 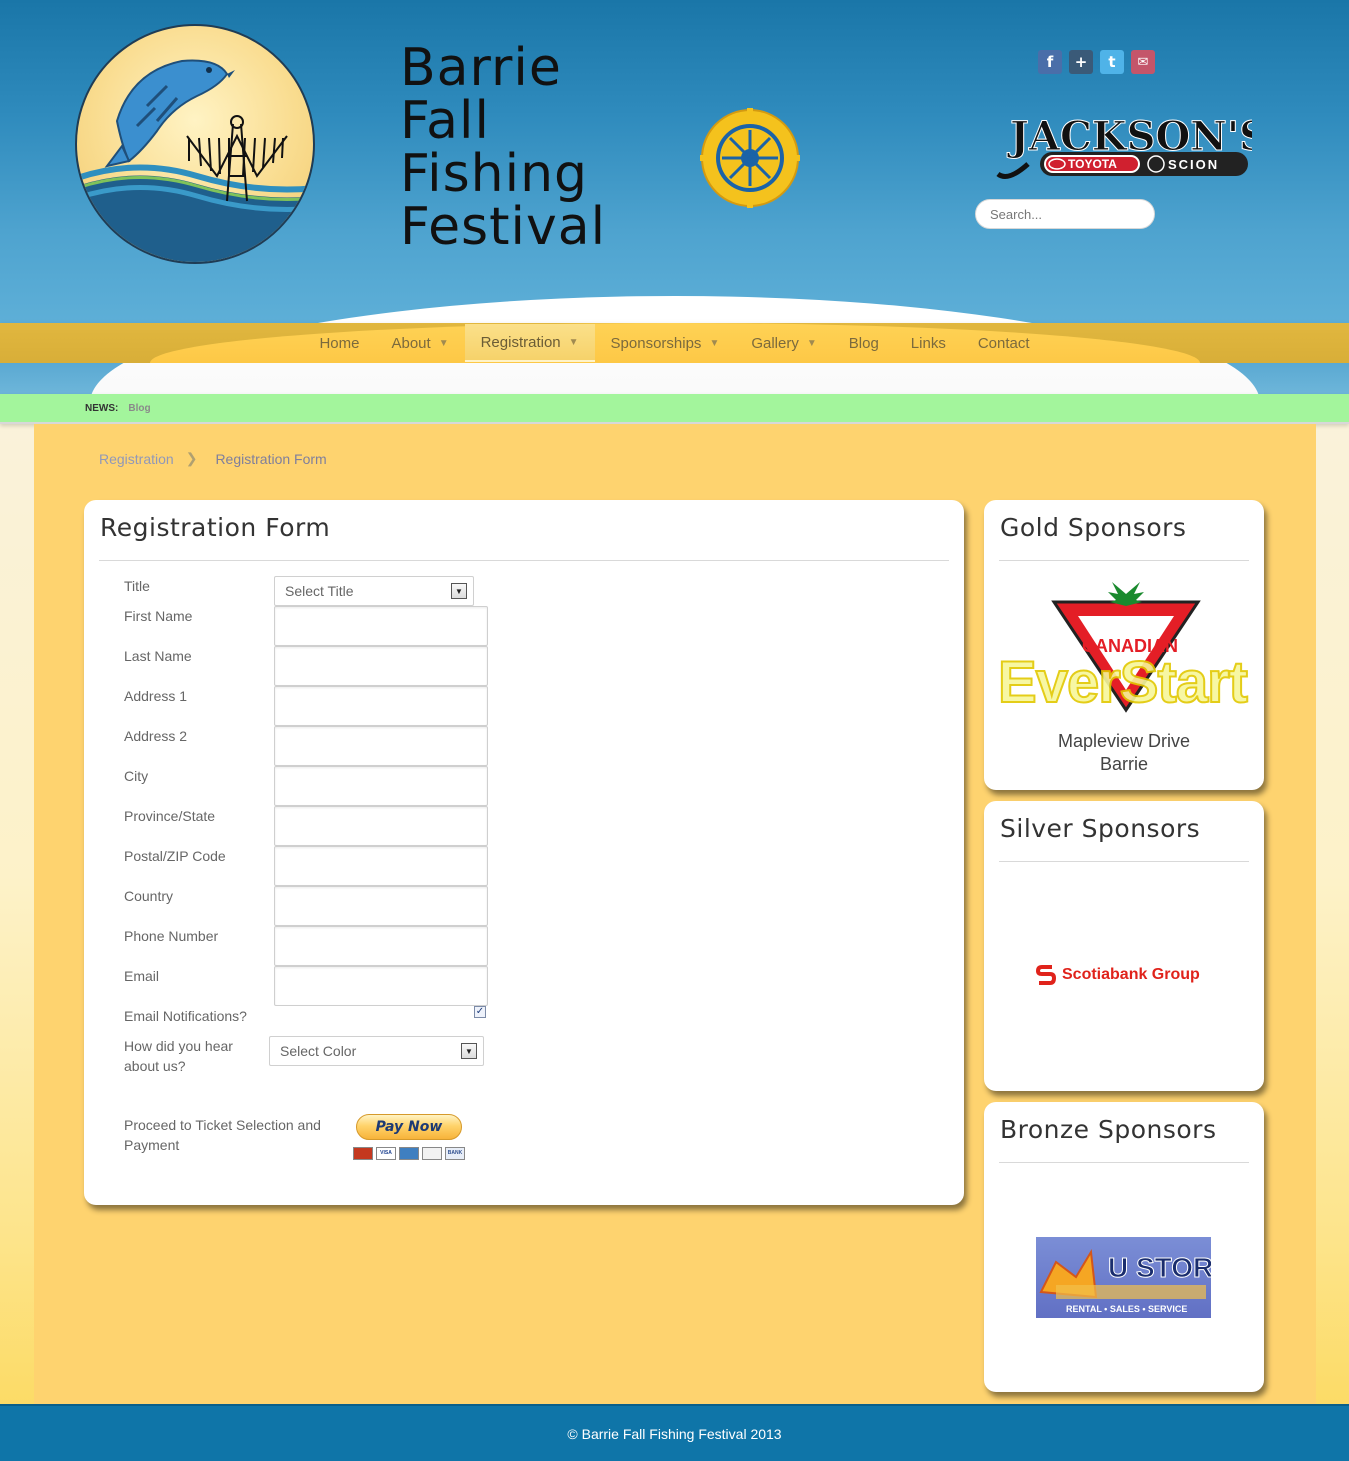 I want to click on bank-icon: BANK, so click(x=455, y=1153).